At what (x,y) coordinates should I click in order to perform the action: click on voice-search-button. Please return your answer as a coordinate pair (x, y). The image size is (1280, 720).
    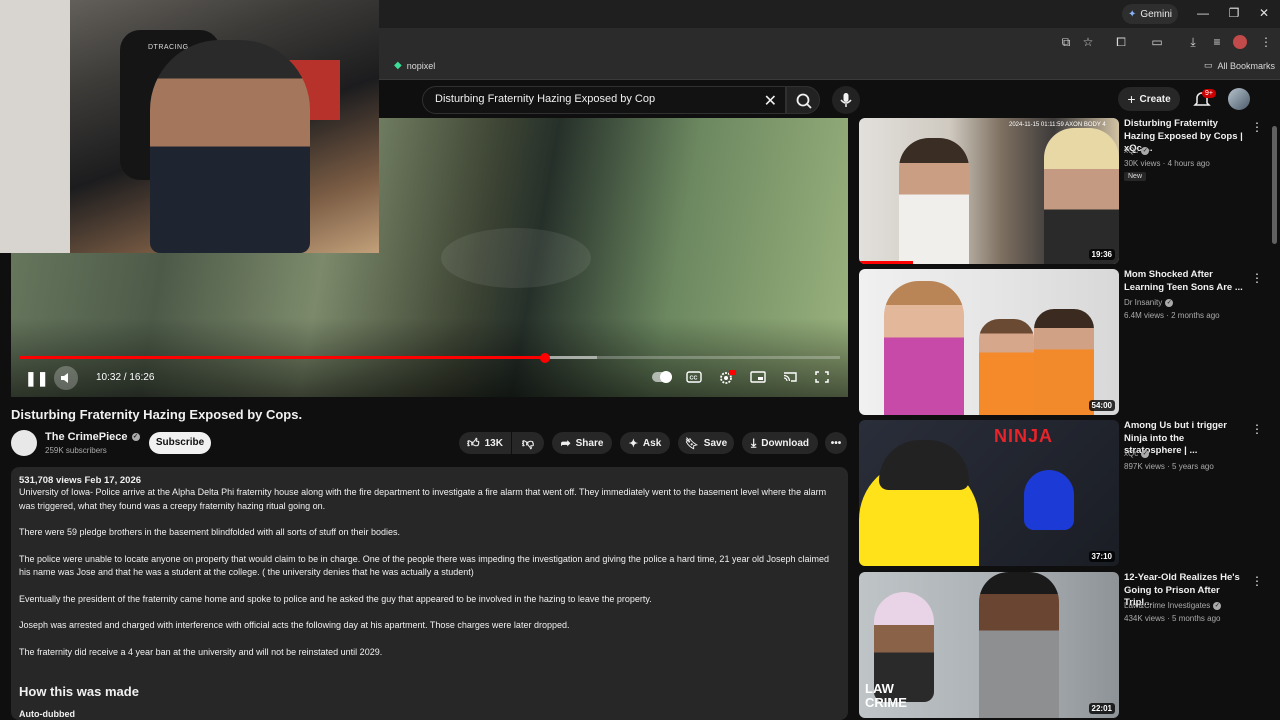
    Looking at the image, I should click on (846, 100).